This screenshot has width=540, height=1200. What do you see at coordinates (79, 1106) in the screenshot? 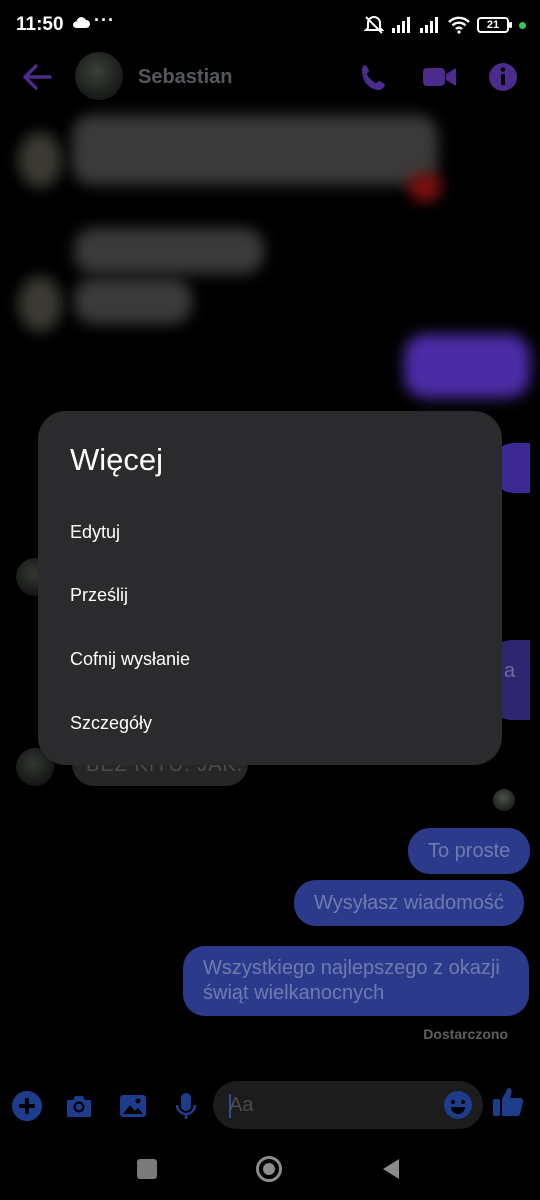
I see `camera-icon` at bounding box center [79, 1106].